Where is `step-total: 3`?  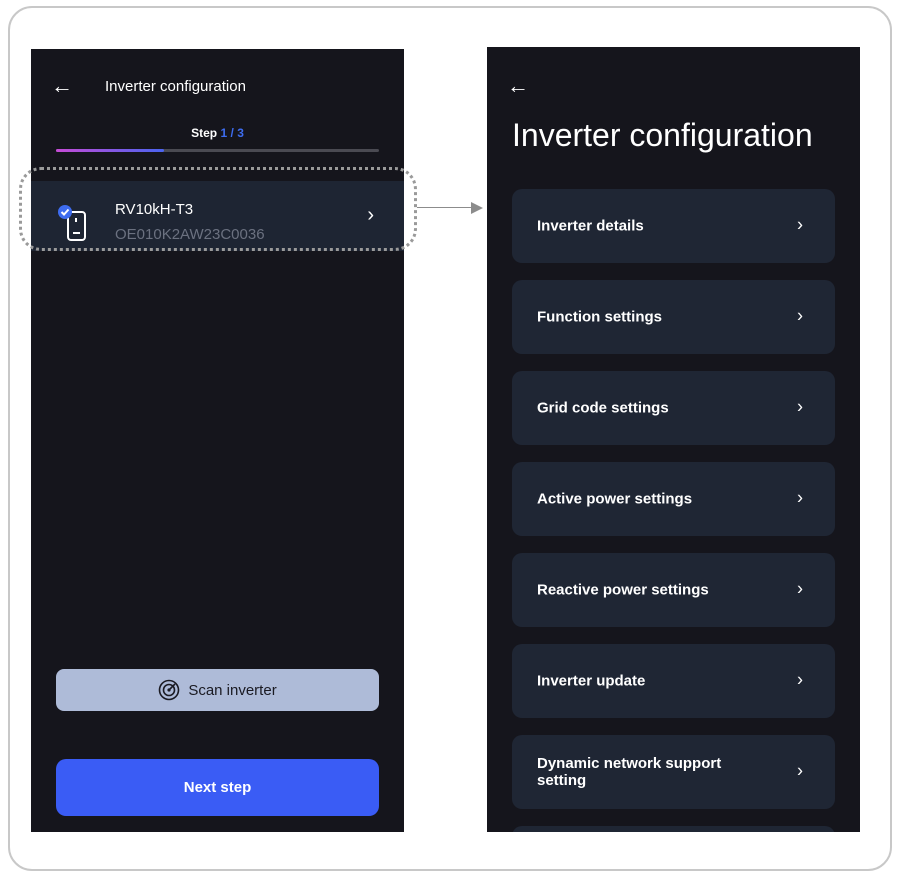
step-total: 3 is located at coordinates (240, 133).